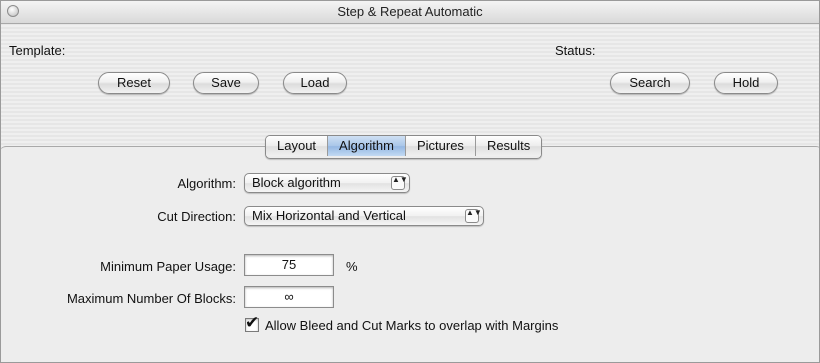 The width and height of the screenshot is (820, 363). I want to click on title-bar: Step & Repeat Automatic, so click(410, 12).